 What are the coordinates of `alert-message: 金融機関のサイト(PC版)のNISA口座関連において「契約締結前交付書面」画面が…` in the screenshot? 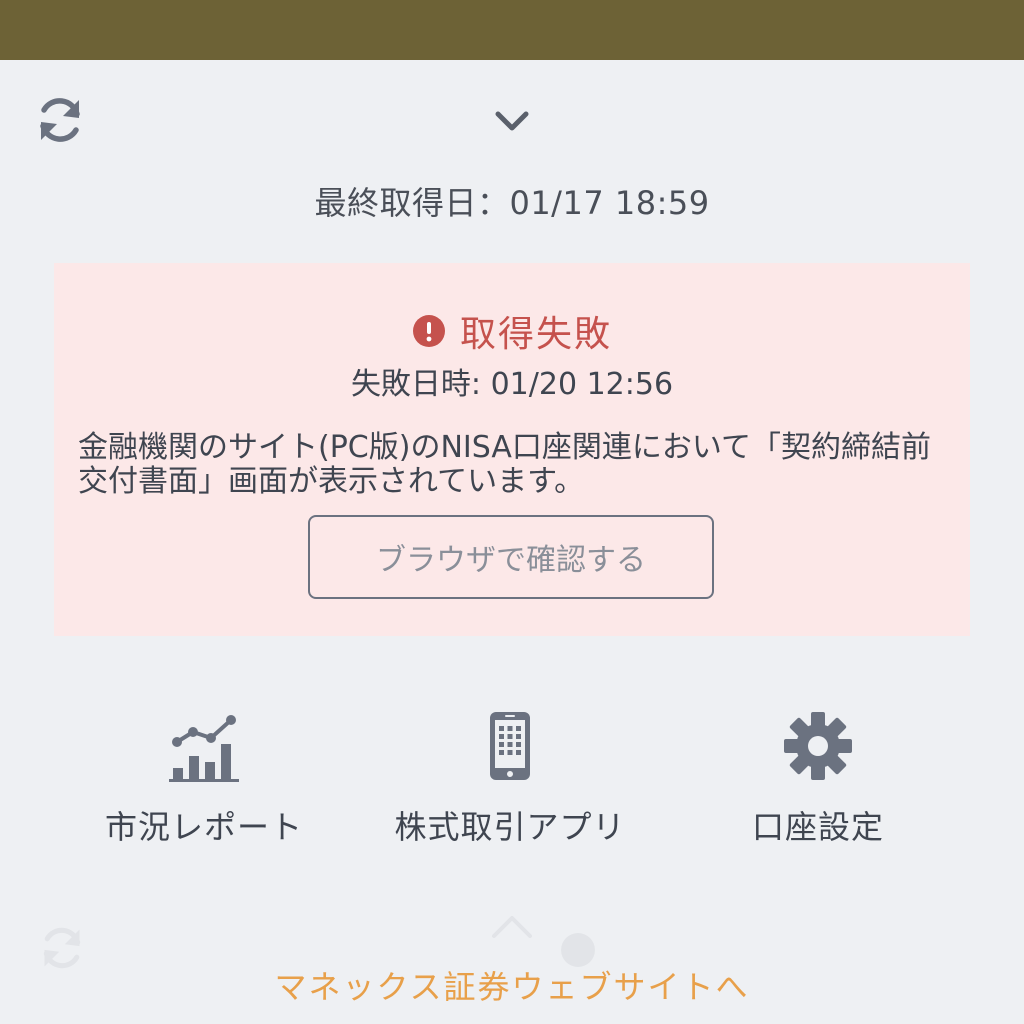 It's located at (504, 464).